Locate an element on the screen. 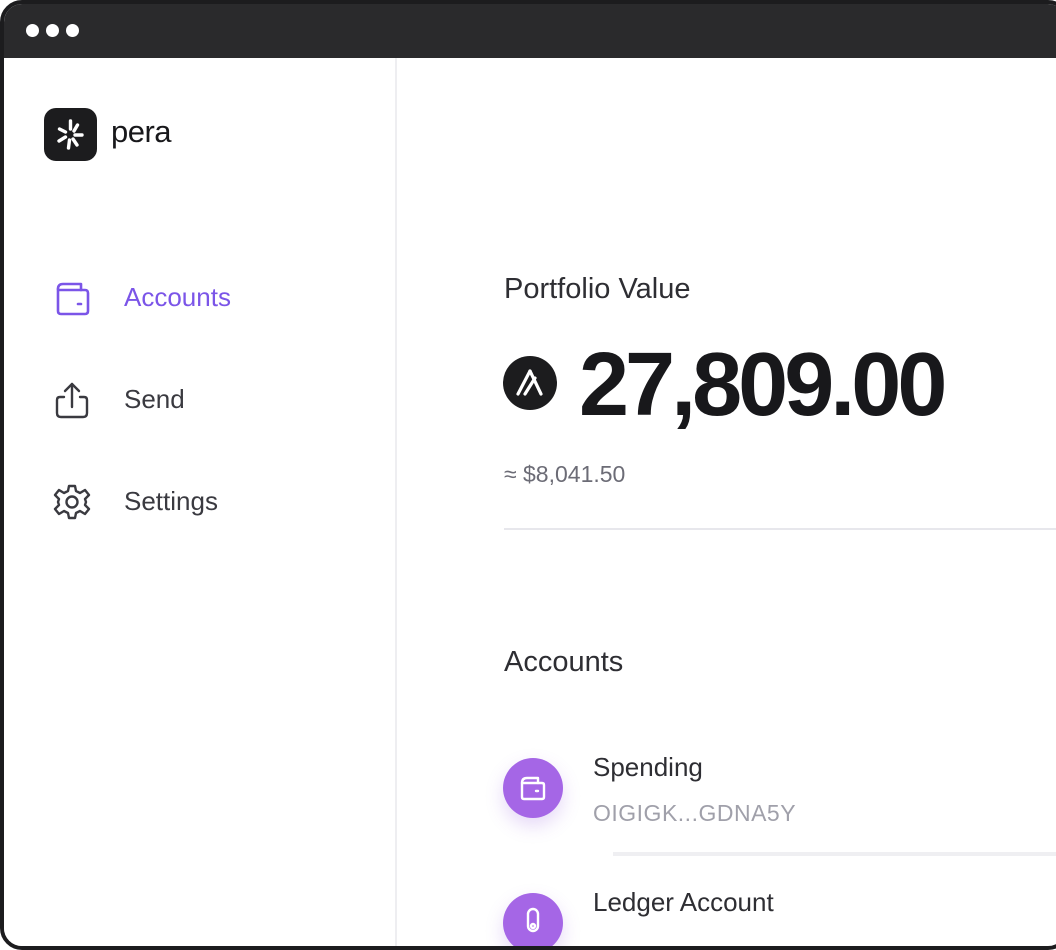 The width and height of the screenshot is (1056, 950). row-separator is located at coordinates (834, 854).